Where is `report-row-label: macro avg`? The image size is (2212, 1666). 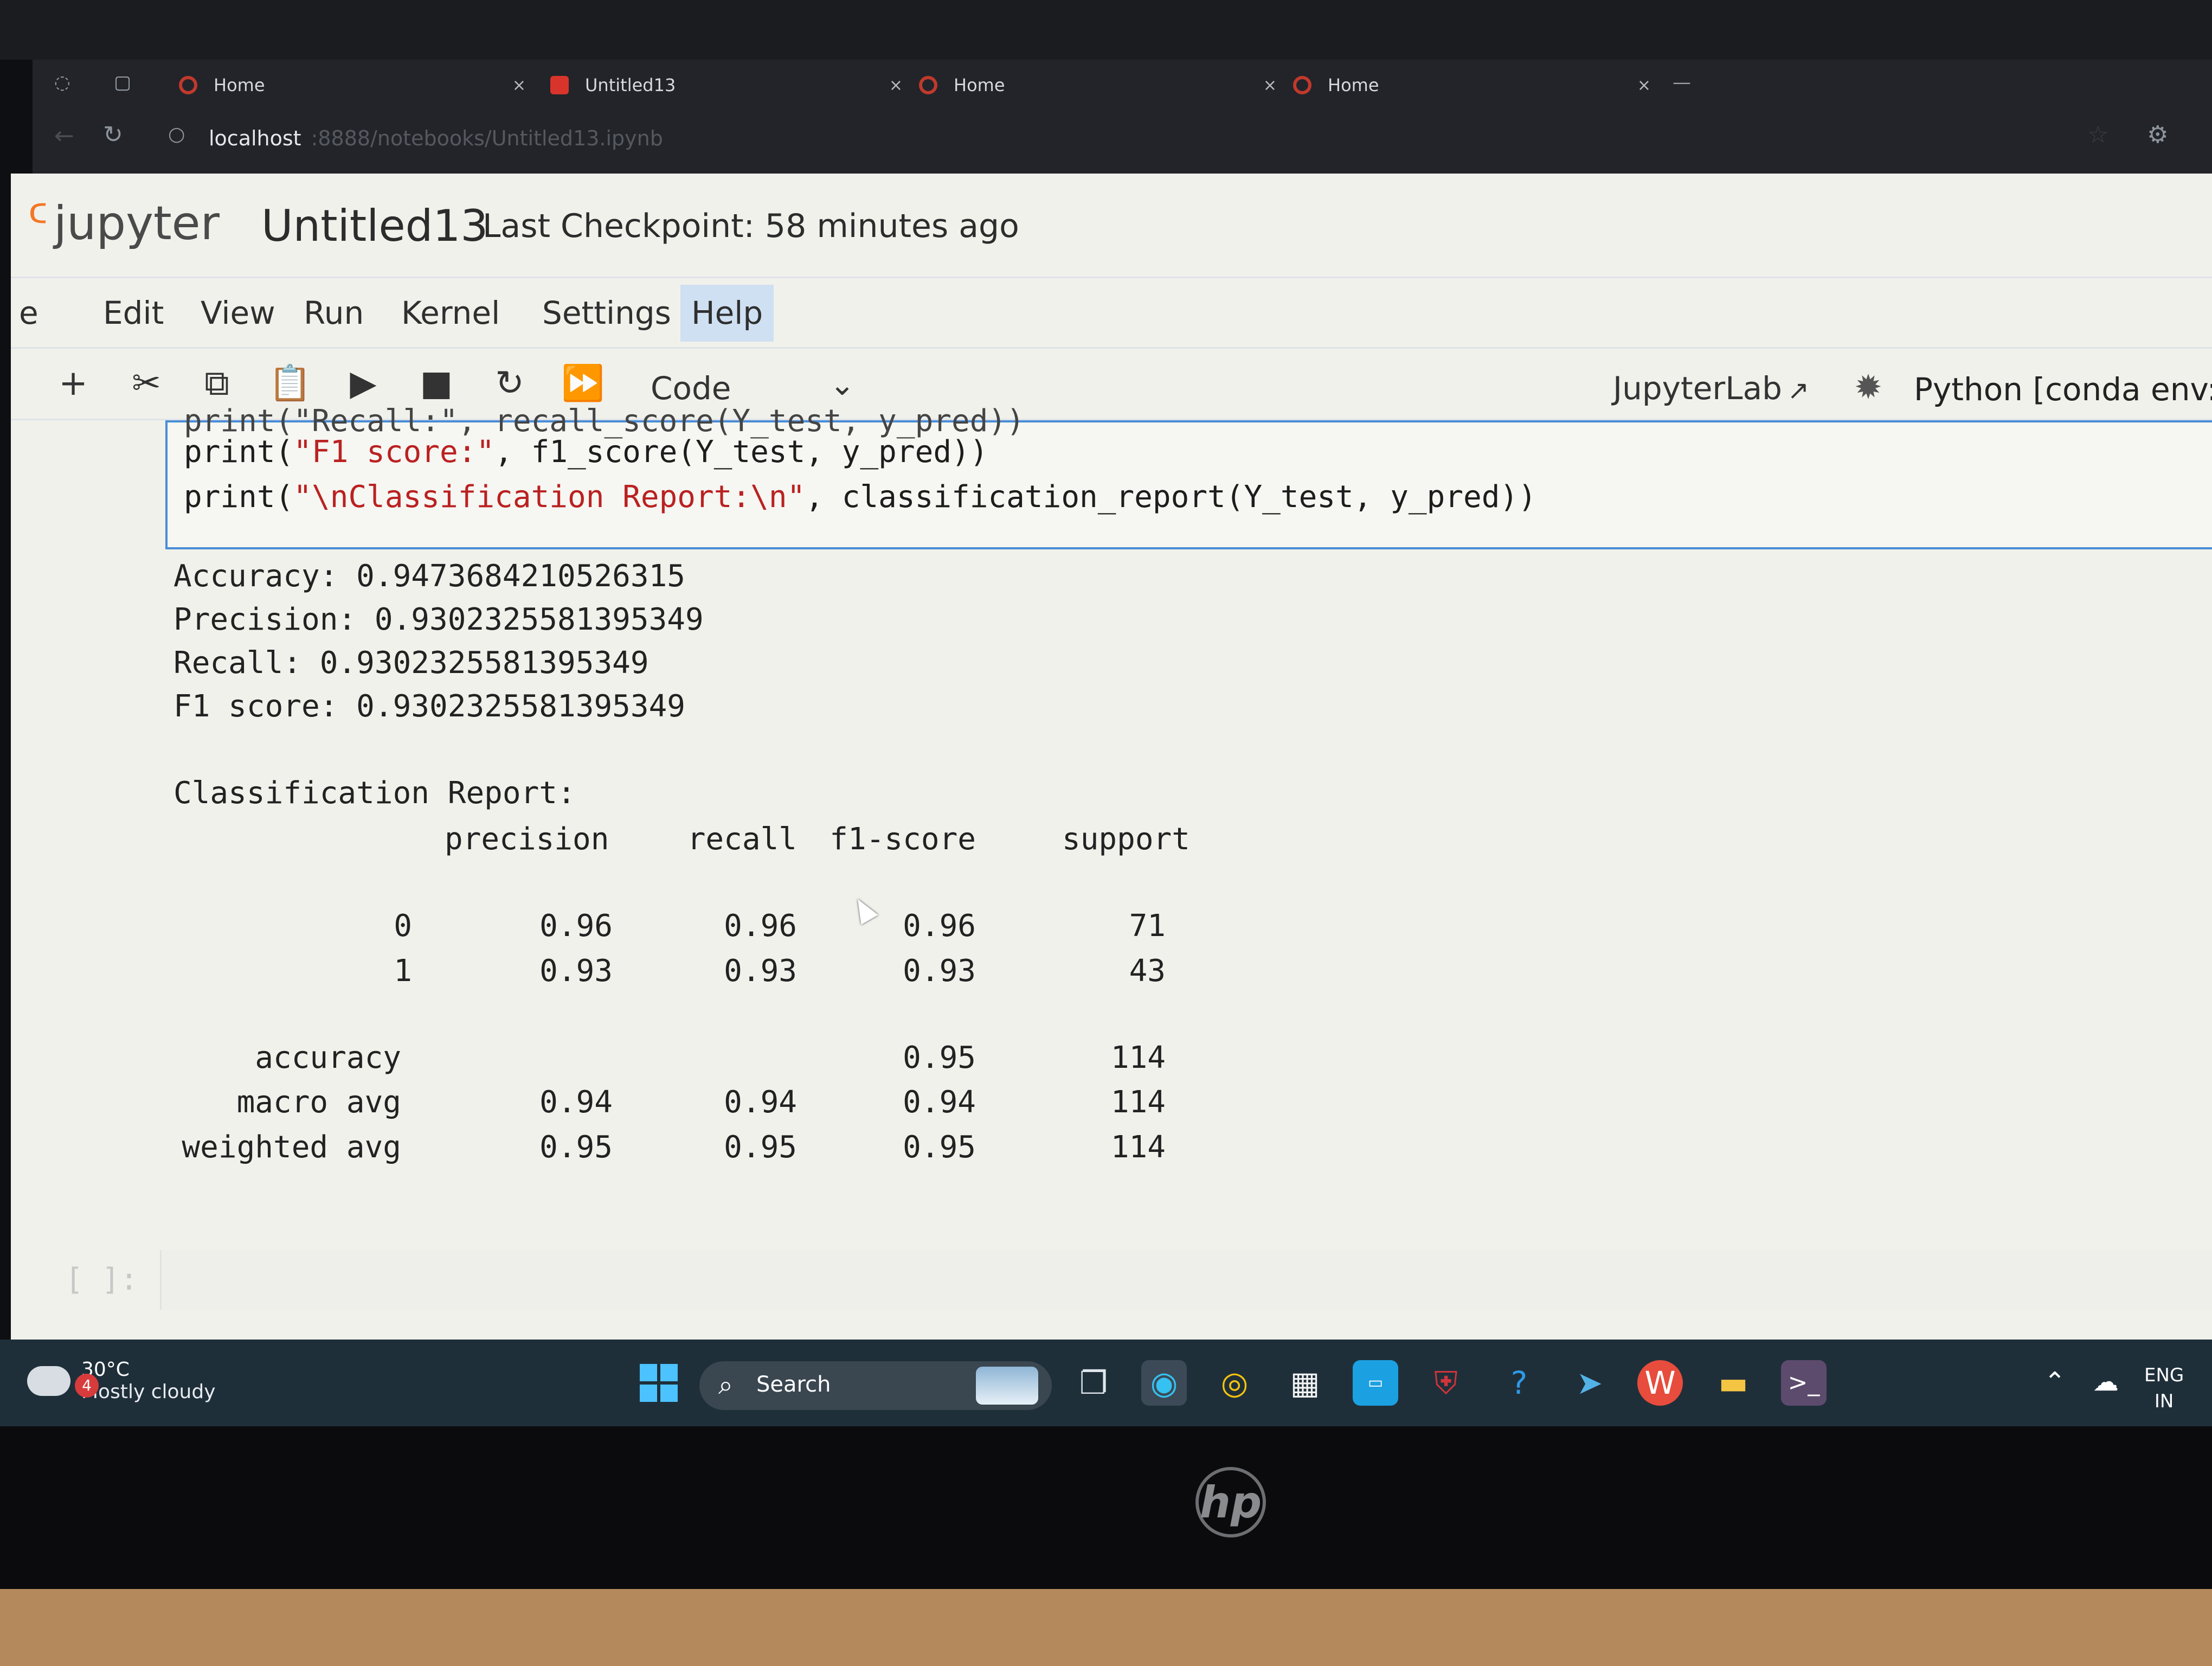 report-row-label: macro avg is located at coordinates (318, 1102).